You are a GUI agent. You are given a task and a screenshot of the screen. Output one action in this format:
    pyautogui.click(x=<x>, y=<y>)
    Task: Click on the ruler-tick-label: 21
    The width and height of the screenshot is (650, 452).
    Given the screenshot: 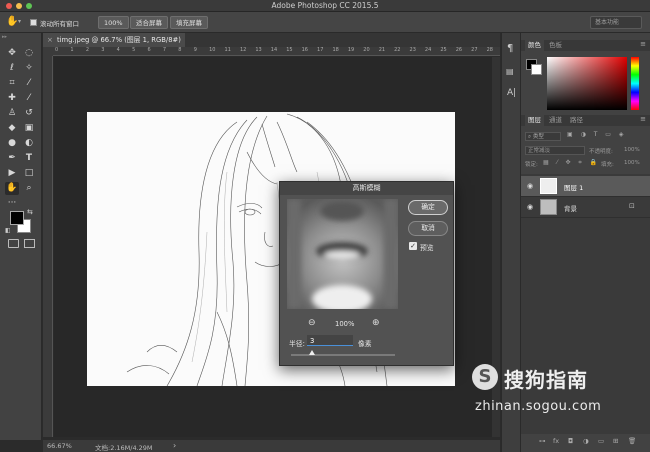 What is the action you would take?
    pyautogui.click(x=382, y=50)
    